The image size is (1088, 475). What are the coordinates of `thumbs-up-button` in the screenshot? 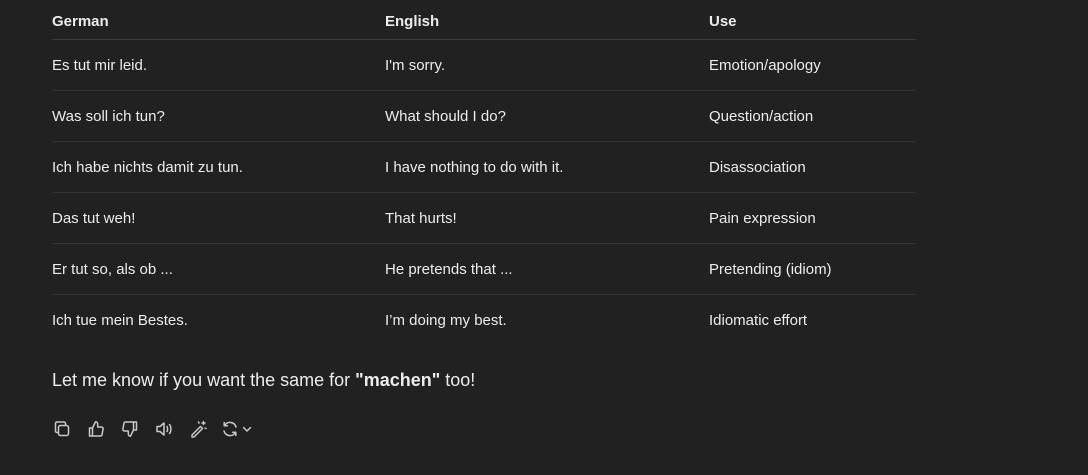 It's located at (96, 429).